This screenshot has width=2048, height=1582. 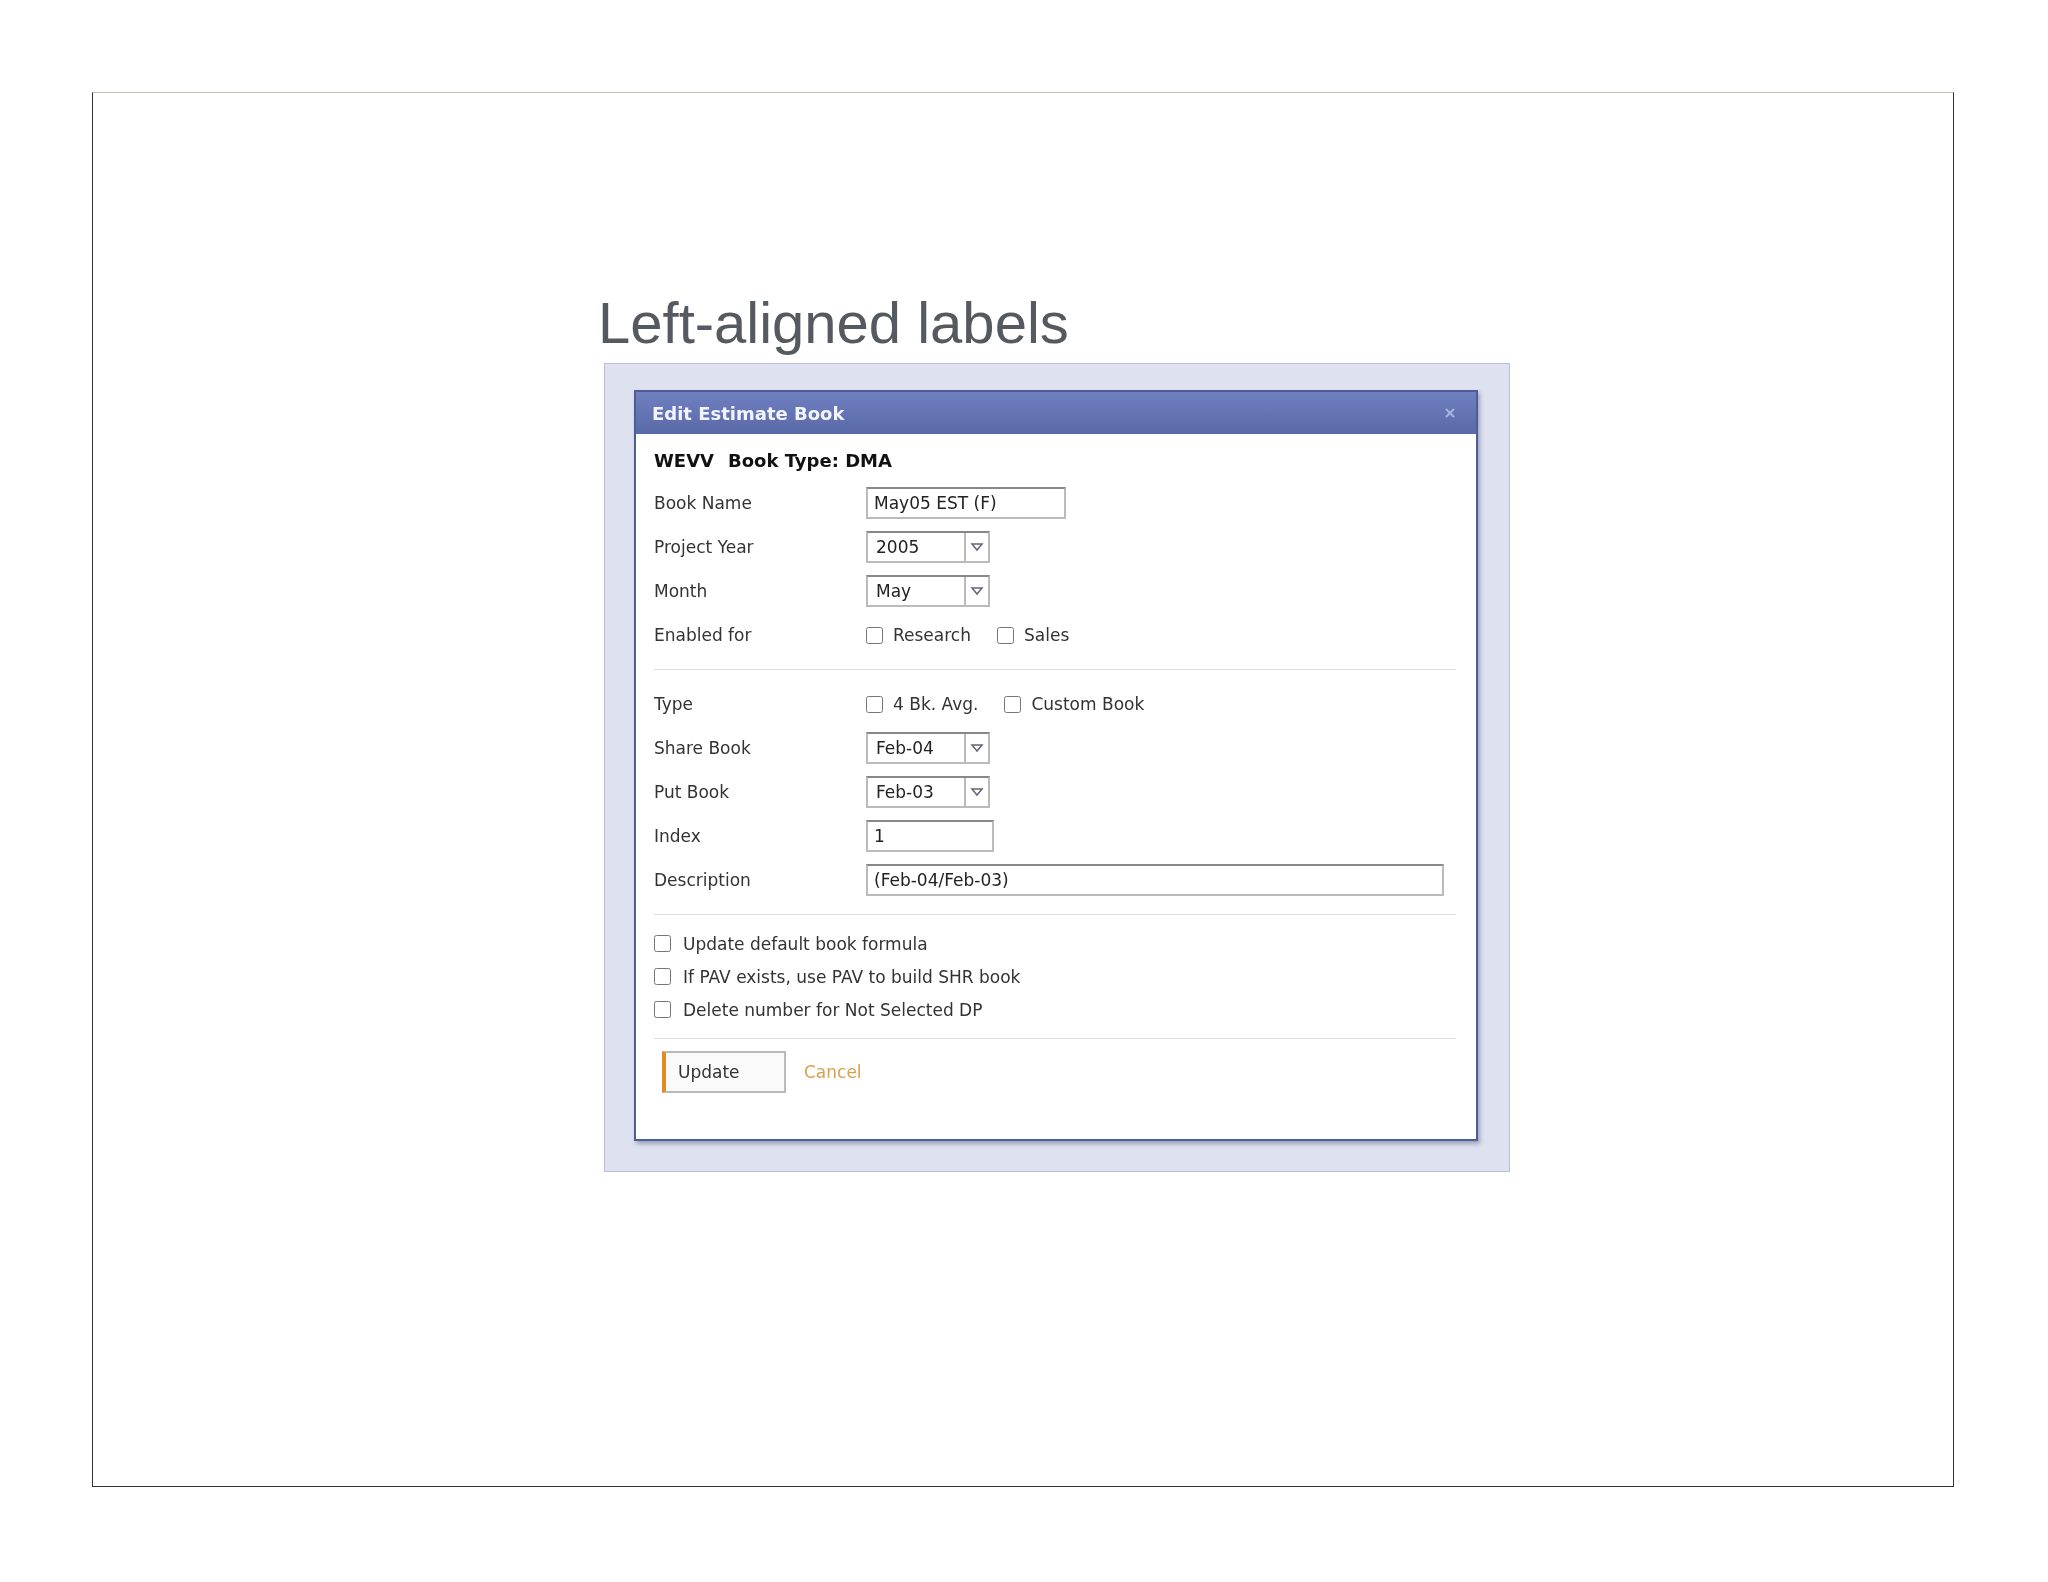 I want to click on dialog-heading: Book Type: DMA, so click(x=810, y=460).